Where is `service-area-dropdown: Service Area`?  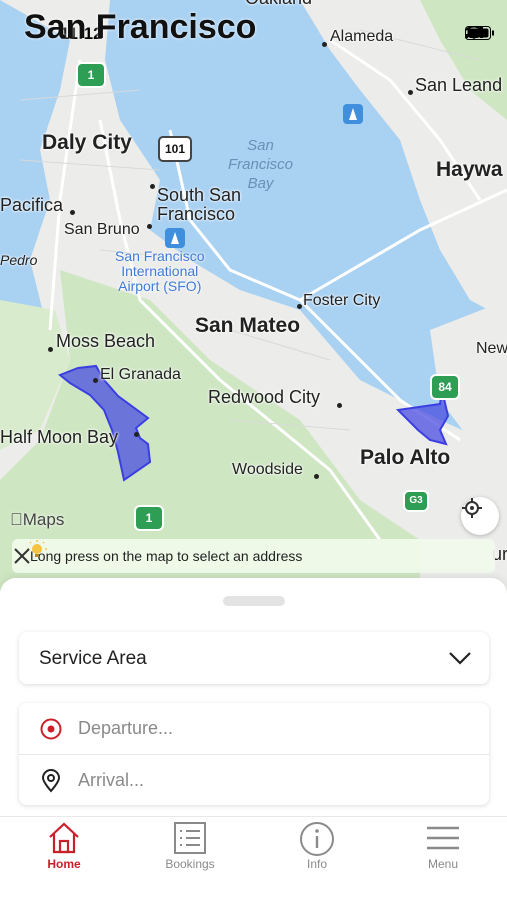 service-area-dropdown: Service Area is located at coordinates (254, 658).